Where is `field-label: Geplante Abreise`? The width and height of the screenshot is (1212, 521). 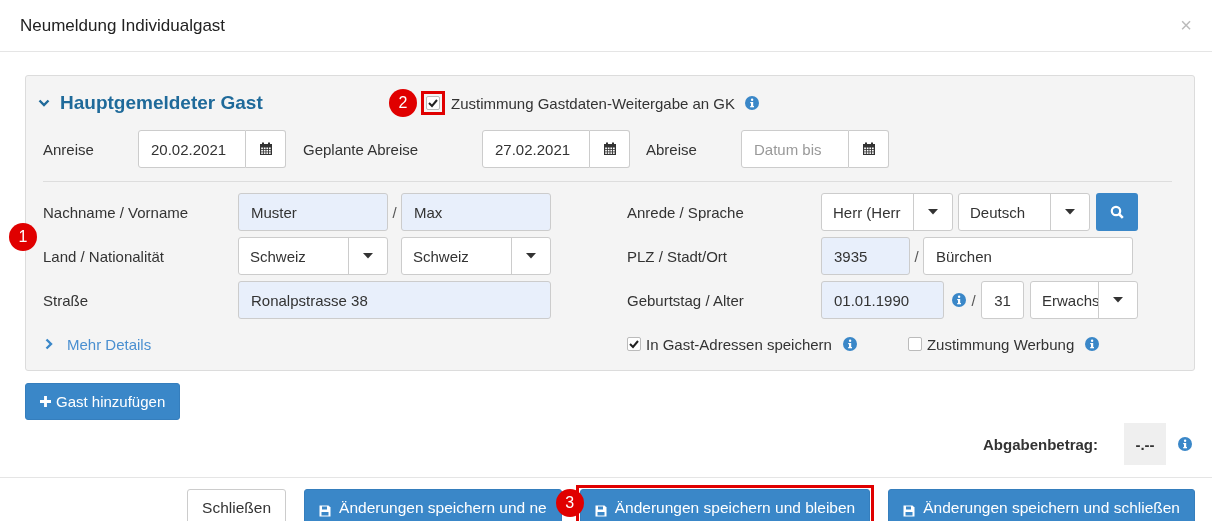
field-label: Geplante Abreise is located at coordinates (361, 149).